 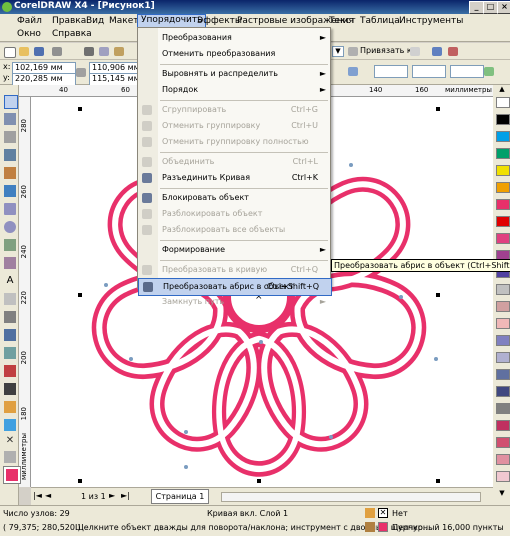 What do you see at coordinates (11, 102) in the screenshot?
I see `pick-tool-icon` at bounding box center [11, 102].